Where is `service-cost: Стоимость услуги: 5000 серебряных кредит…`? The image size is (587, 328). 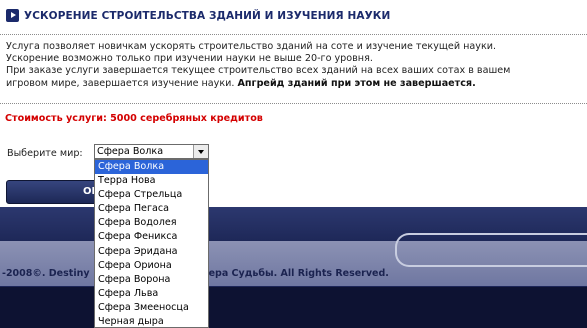 service-cost: Стоимость услуги: 5000 серебряных кредит… is located at coordinates (134, 118).